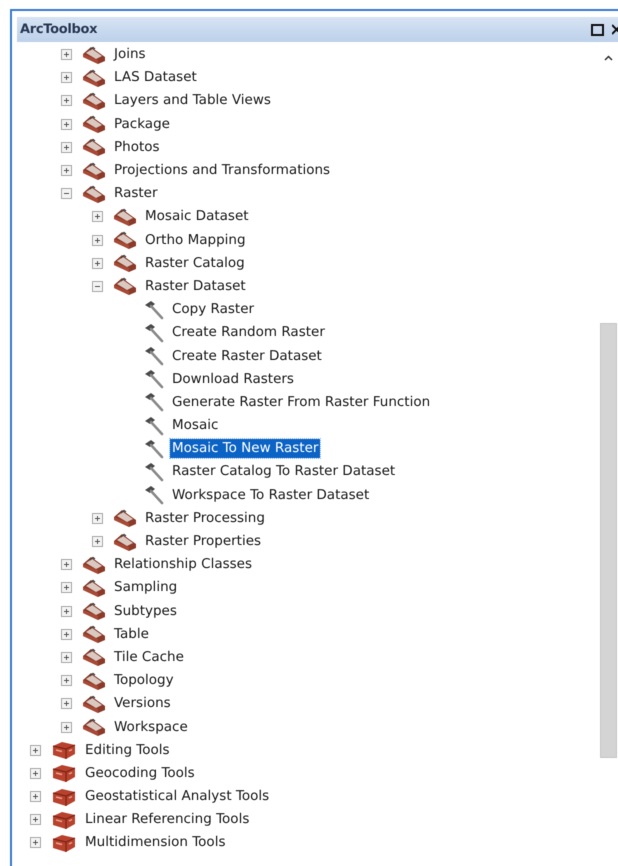  What do you see at coordinates (197, 216) in the screenshot?
I see `tree-item: Mosaic Dataset` at bounding box center [197, 216].